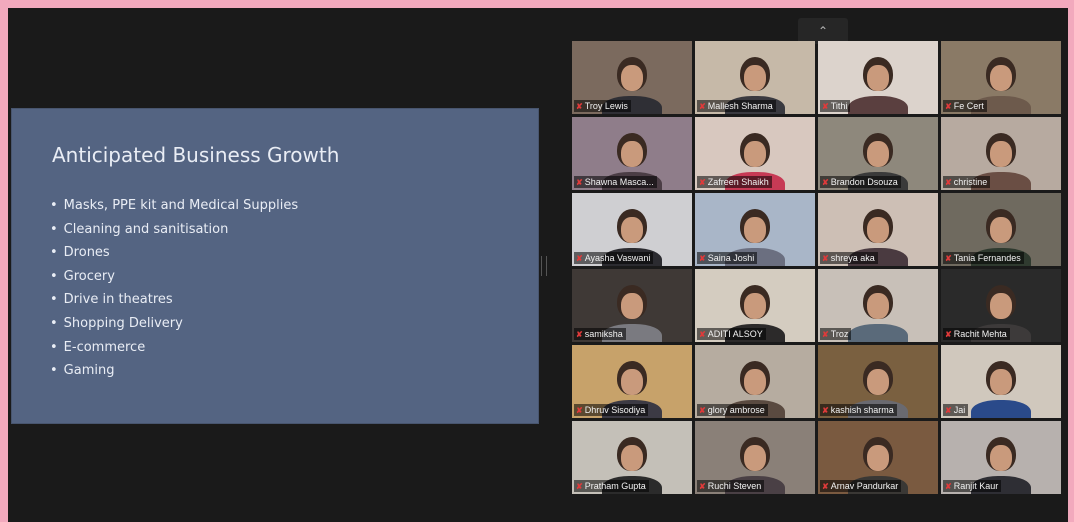 The width and height of the screenshot is (1074, 522). I want to click on participant-video-tile: ✘ Fe Cert, so click(1001, 77).